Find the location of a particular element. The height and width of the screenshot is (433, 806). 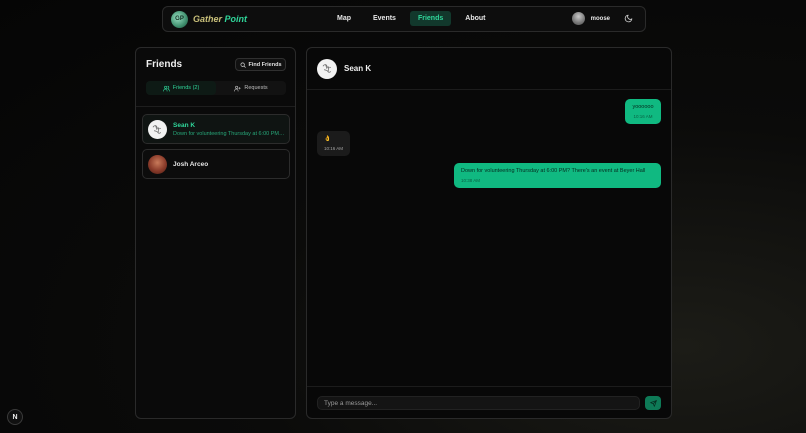

logo-badge-icon: GP is located at coordinates (179, 19).